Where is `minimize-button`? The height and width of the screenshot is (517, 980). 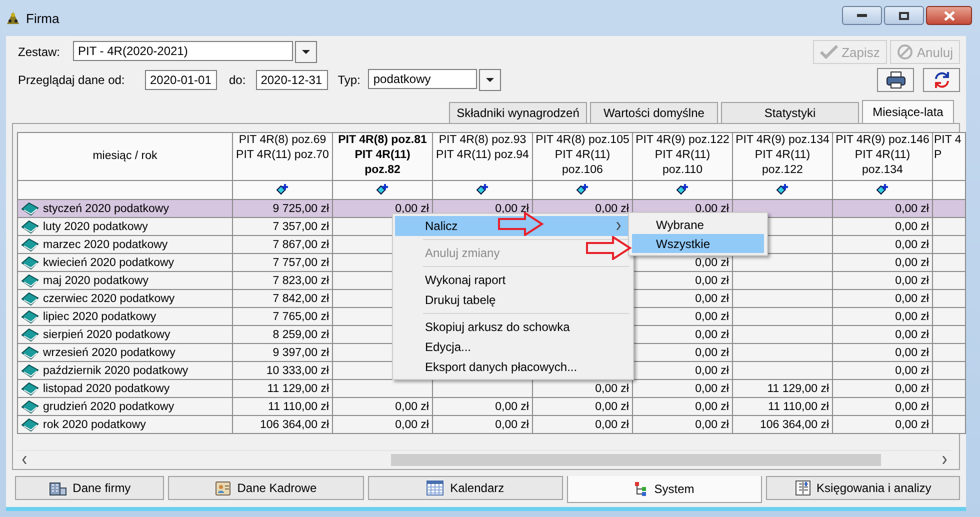
minimize-button is located at coordinates (862, 15).